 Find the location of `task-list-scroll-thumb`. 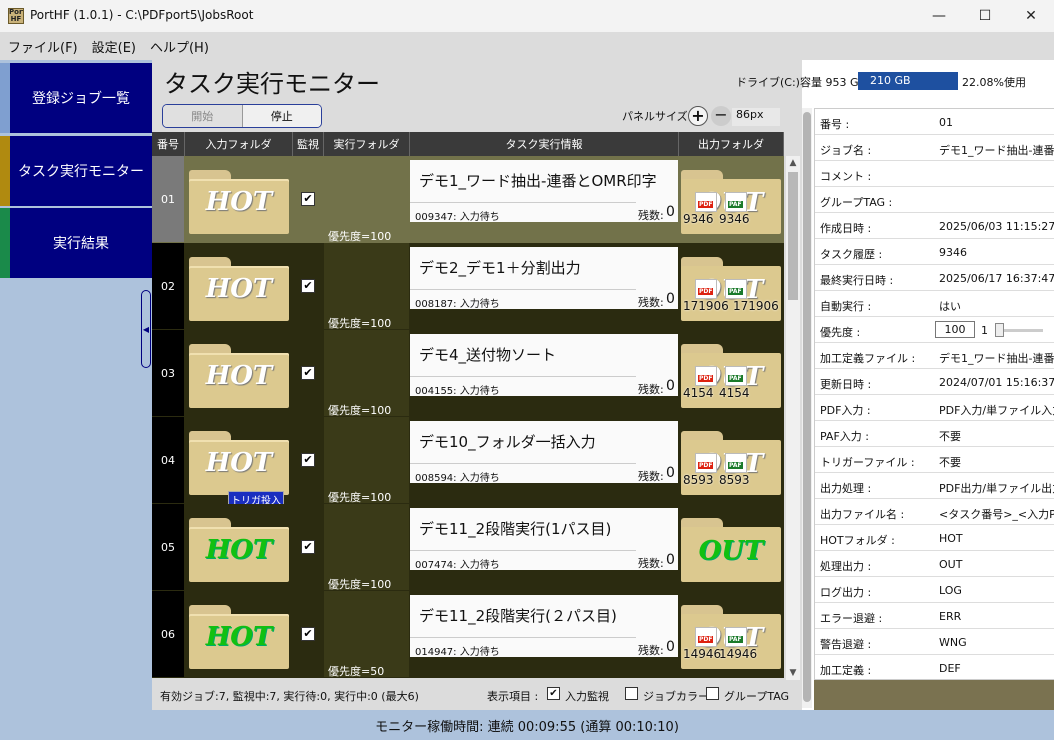

task-list-scroll-thumb is located at coordinates (793, 236).